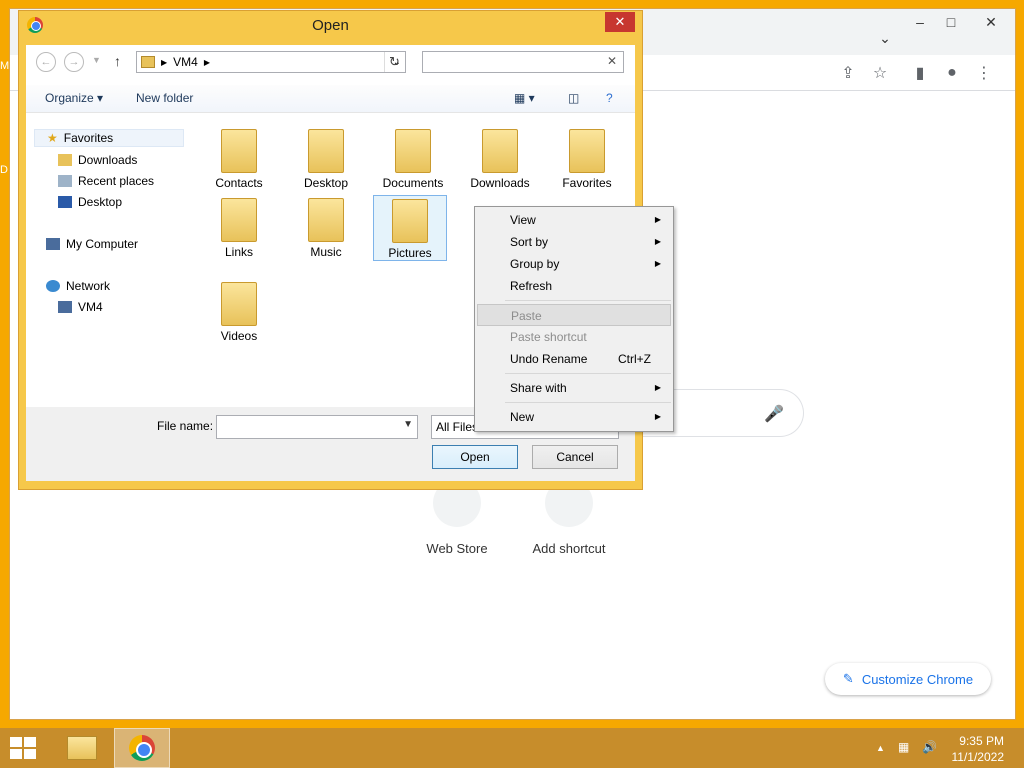 This screenshot has height=768, width=1024. Describe the element at coordinates (573, 98) in the screenshot. I see `preview-pane-icon: ◫` at that location.